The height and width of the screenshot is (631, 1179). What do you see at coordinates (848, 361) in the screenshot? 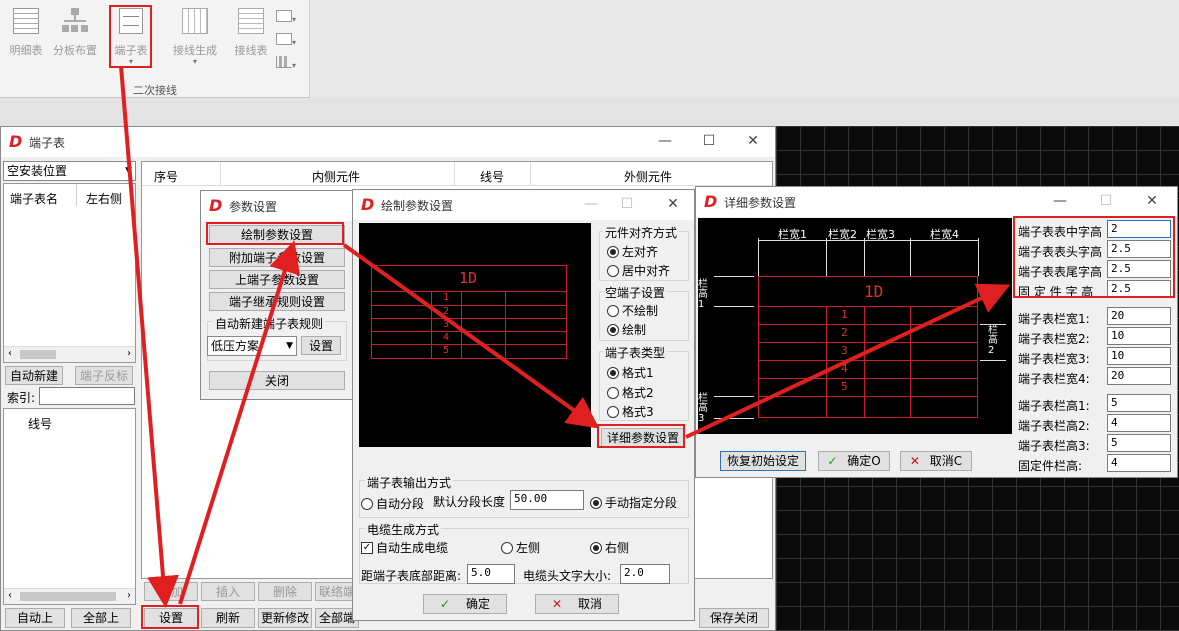
I see `arrow-detail-to-fields` at bounding box center [848, 361].